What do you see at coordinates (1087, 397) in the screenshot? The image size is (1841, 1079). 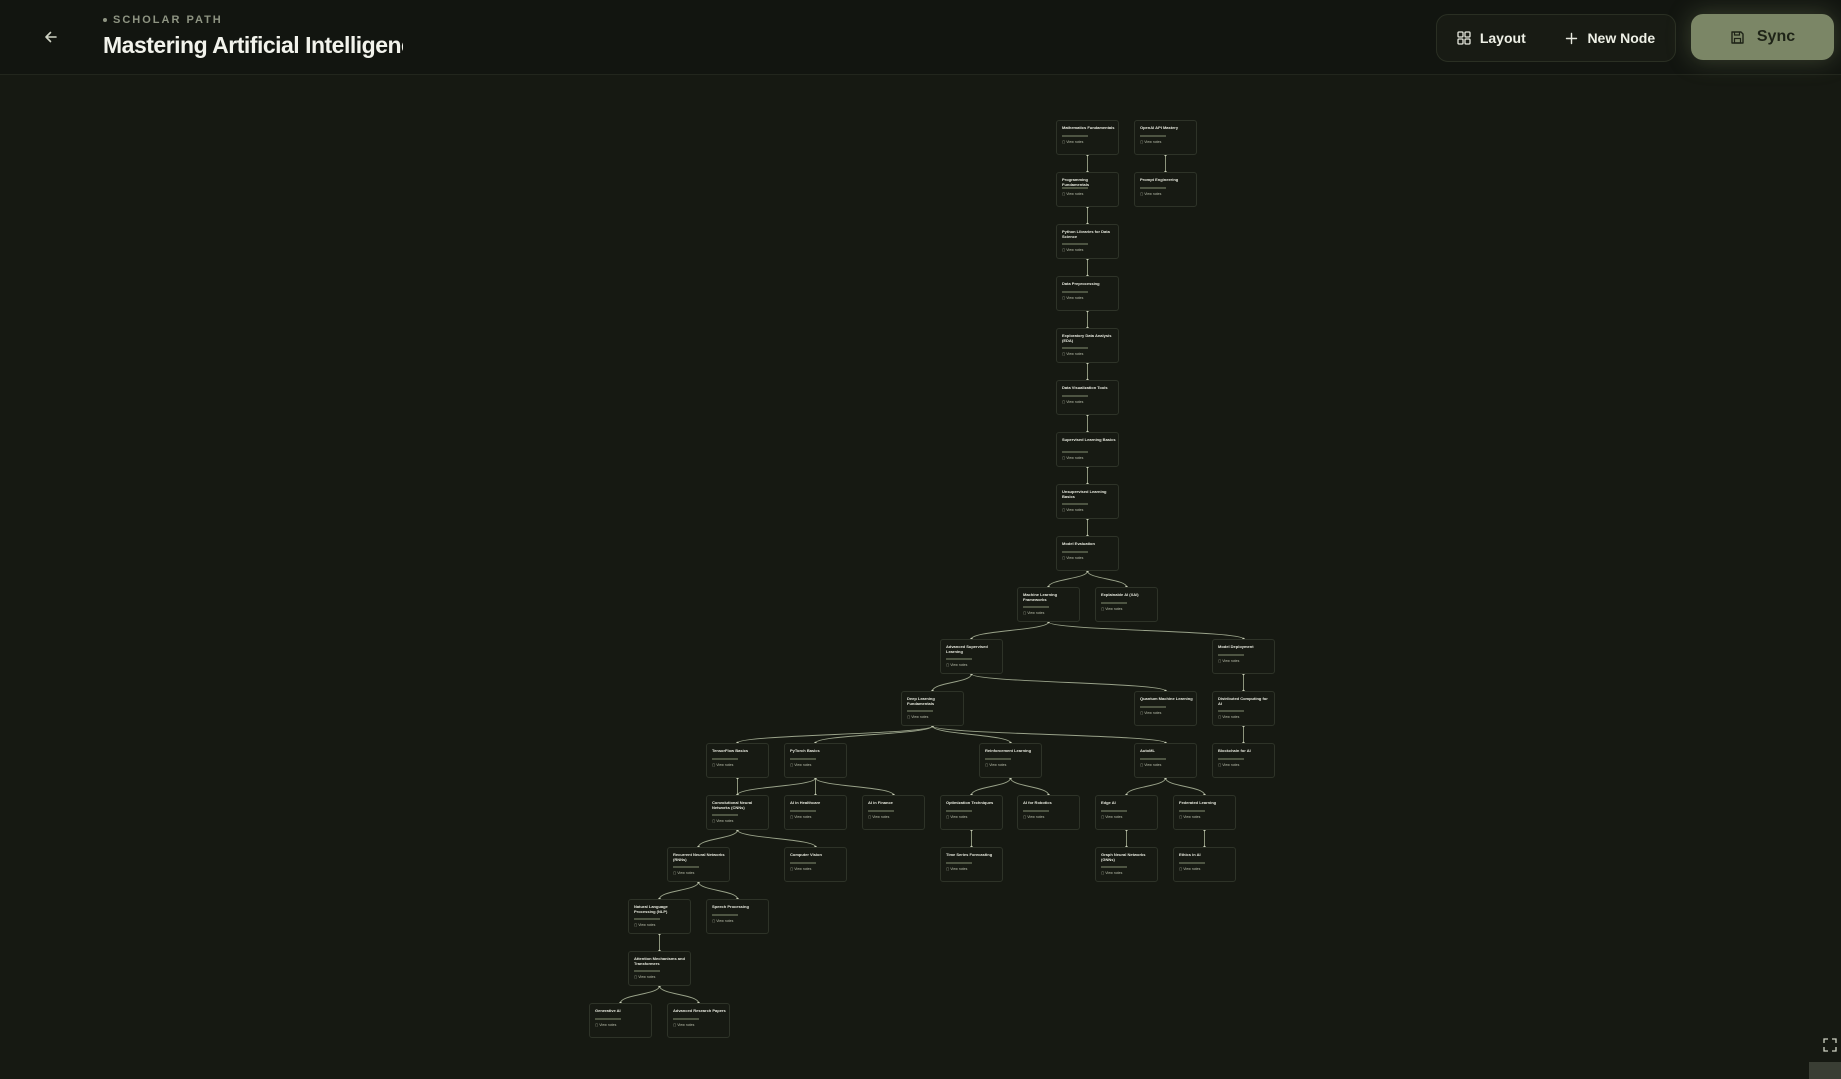 I see `roadmap-node: Data Visualization Tools ▢ View notes` at bounding box center [1087, 397].